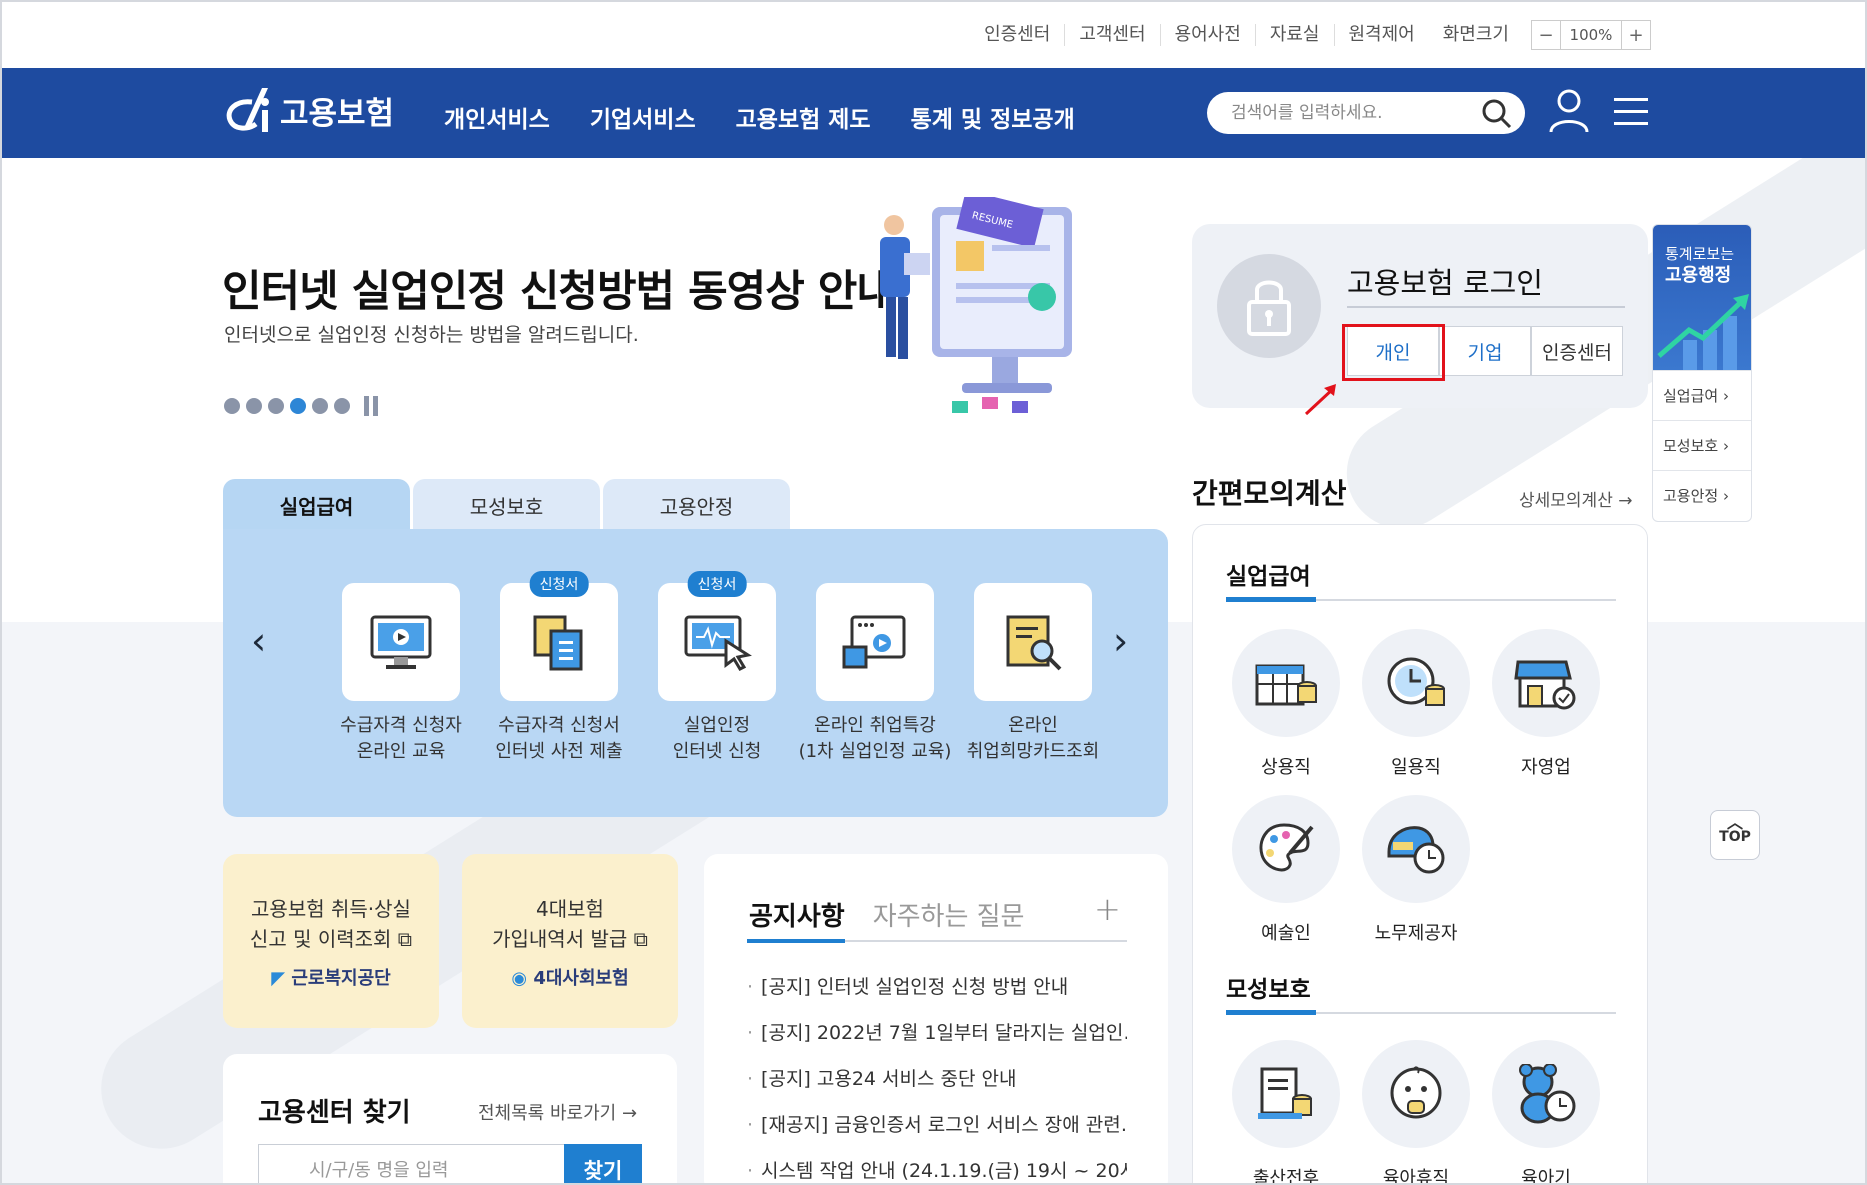 Image resolution: width=1867 pixels, height=1185 pixels. I want to click on search-icon, so click(1497, 114).